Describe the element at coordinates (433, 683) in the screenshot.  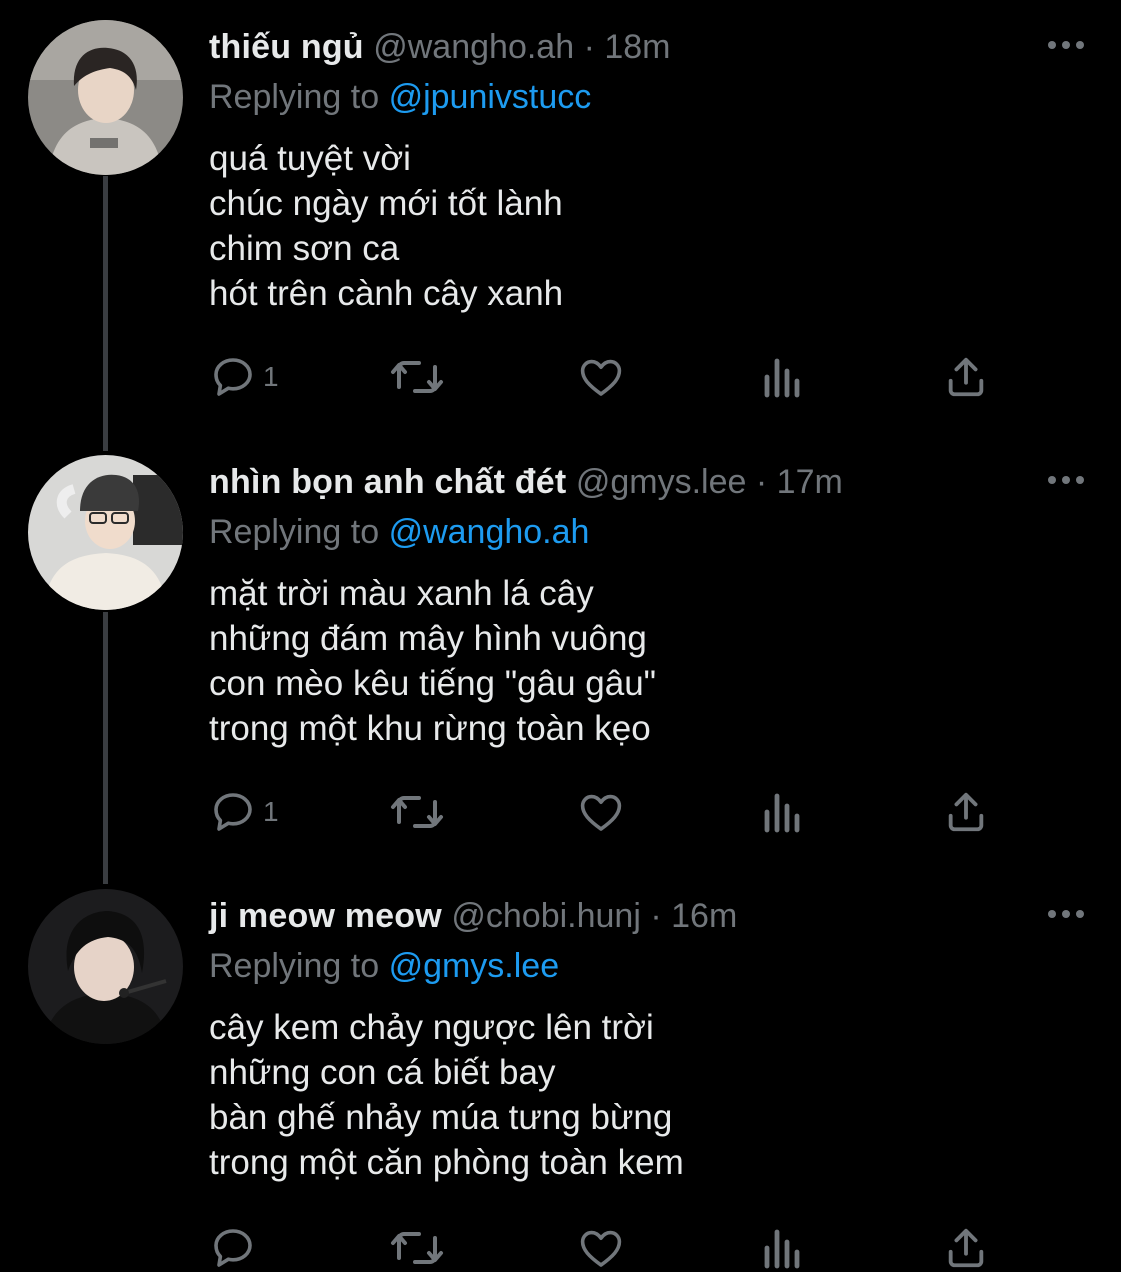
I see `tweet-line: con mèo kêu tiếng "gâu gâu"` at that location.